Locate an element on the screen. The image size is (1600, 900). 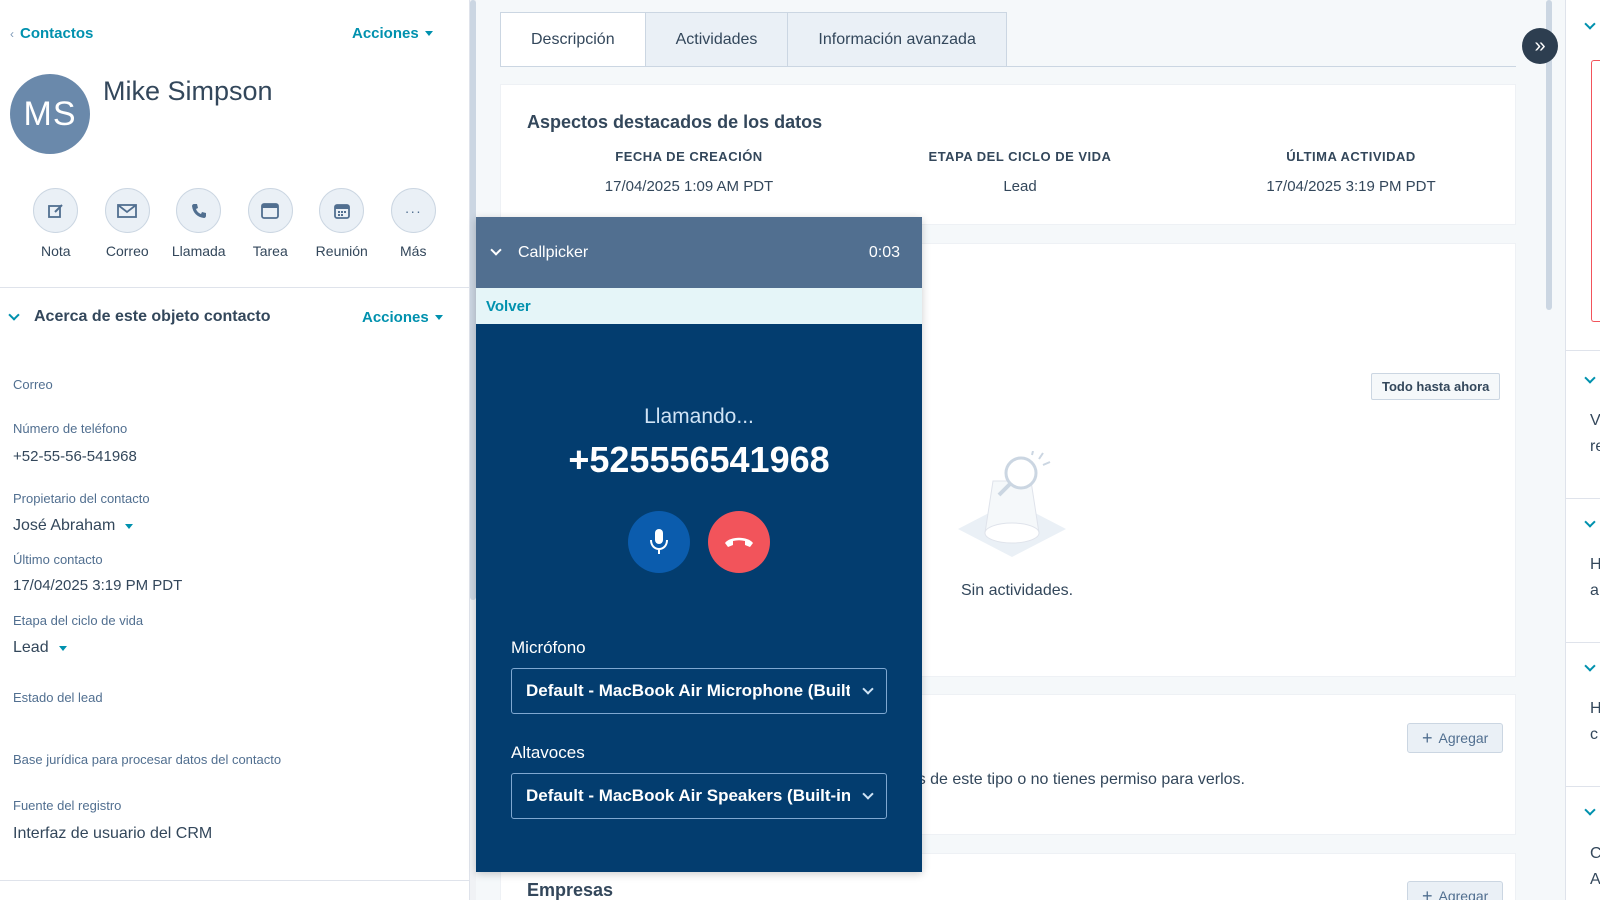
edit-icon is located at coordinates (55, 210).